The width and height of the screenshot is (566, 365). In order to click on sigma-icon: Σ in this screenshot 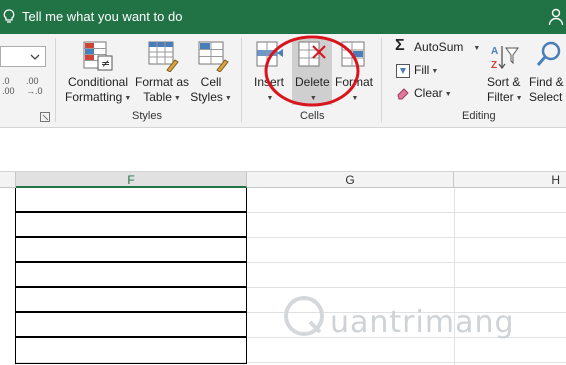, I will do `click(400, 45)`.